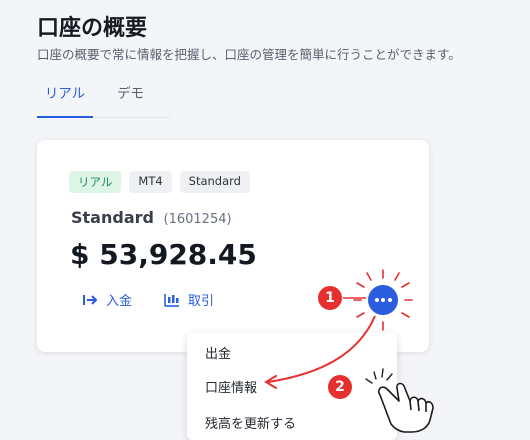 This screenshot has width=530, height=440. I want to click on step-2-marker: 2, so click(340, 387).